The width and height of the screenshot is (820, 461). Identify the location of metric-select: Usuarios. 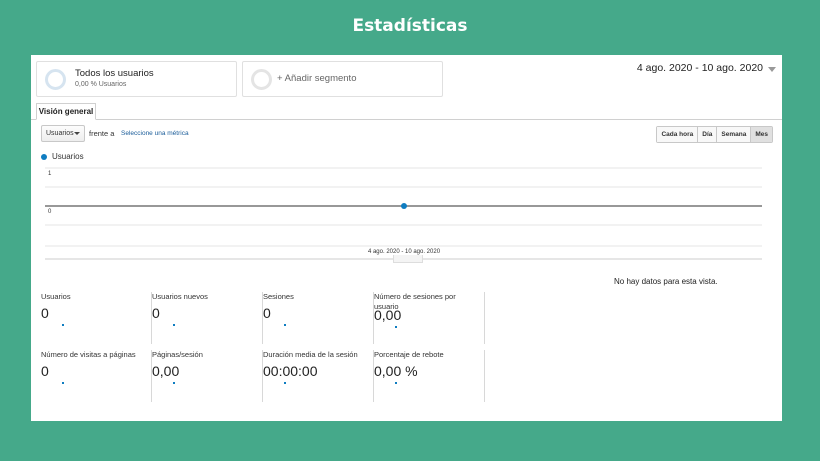
(63, 133).